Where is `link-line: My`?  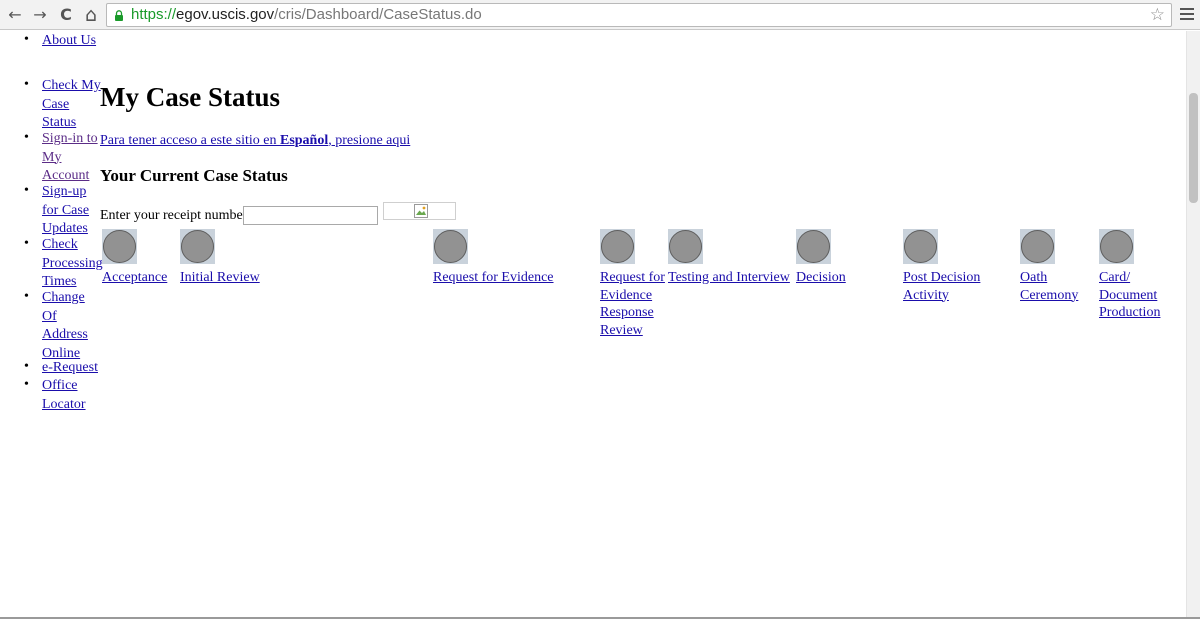
link-line: My is located at coordinates (52, 157).